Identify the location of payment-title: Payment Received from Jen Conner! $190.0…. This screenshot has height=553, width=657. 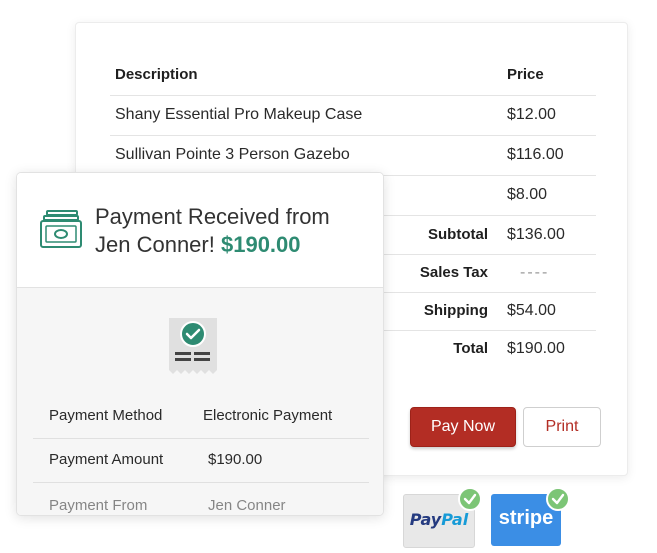
(212, 231).